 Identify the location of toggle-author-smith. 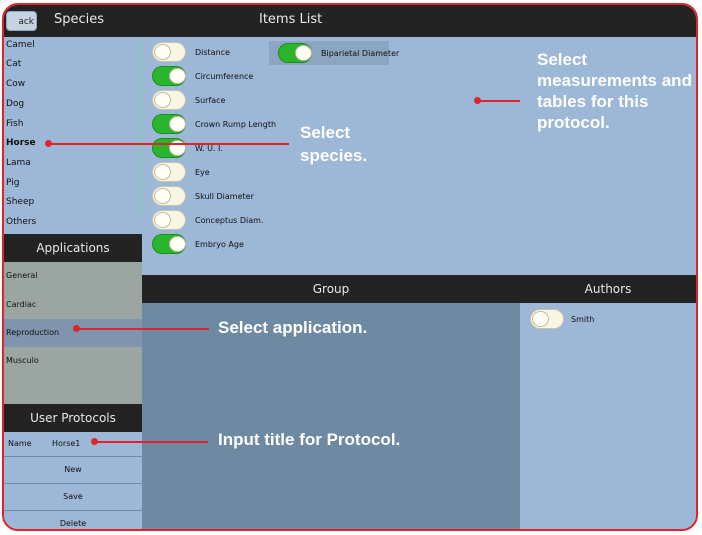
(547, 319).